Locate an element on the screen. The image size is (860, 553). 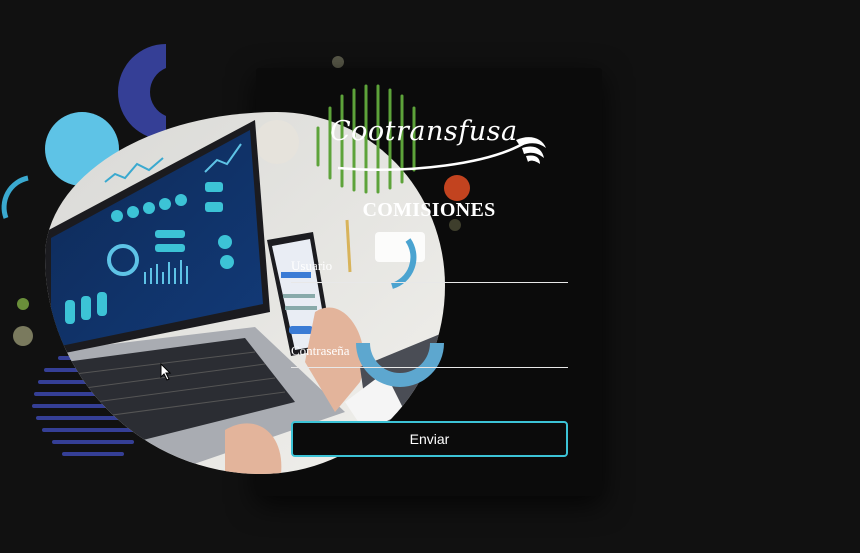
cyan-arc-shape is located at coordinates (15, 197).